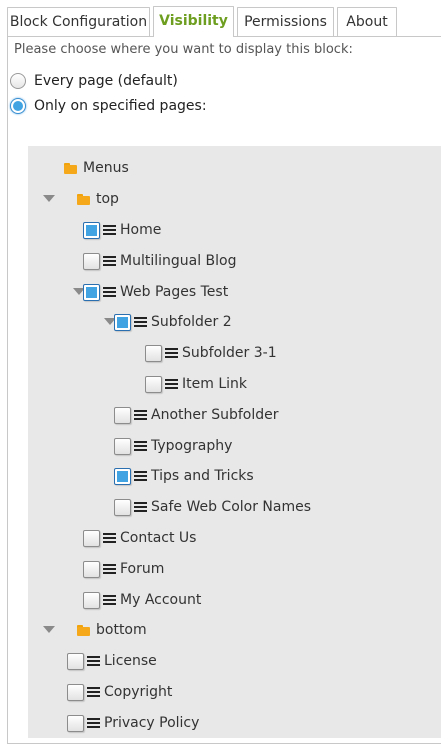 The width and height of the screenshot is (441, 750). I want to click on copyright-checkbox, so click(75, 692).